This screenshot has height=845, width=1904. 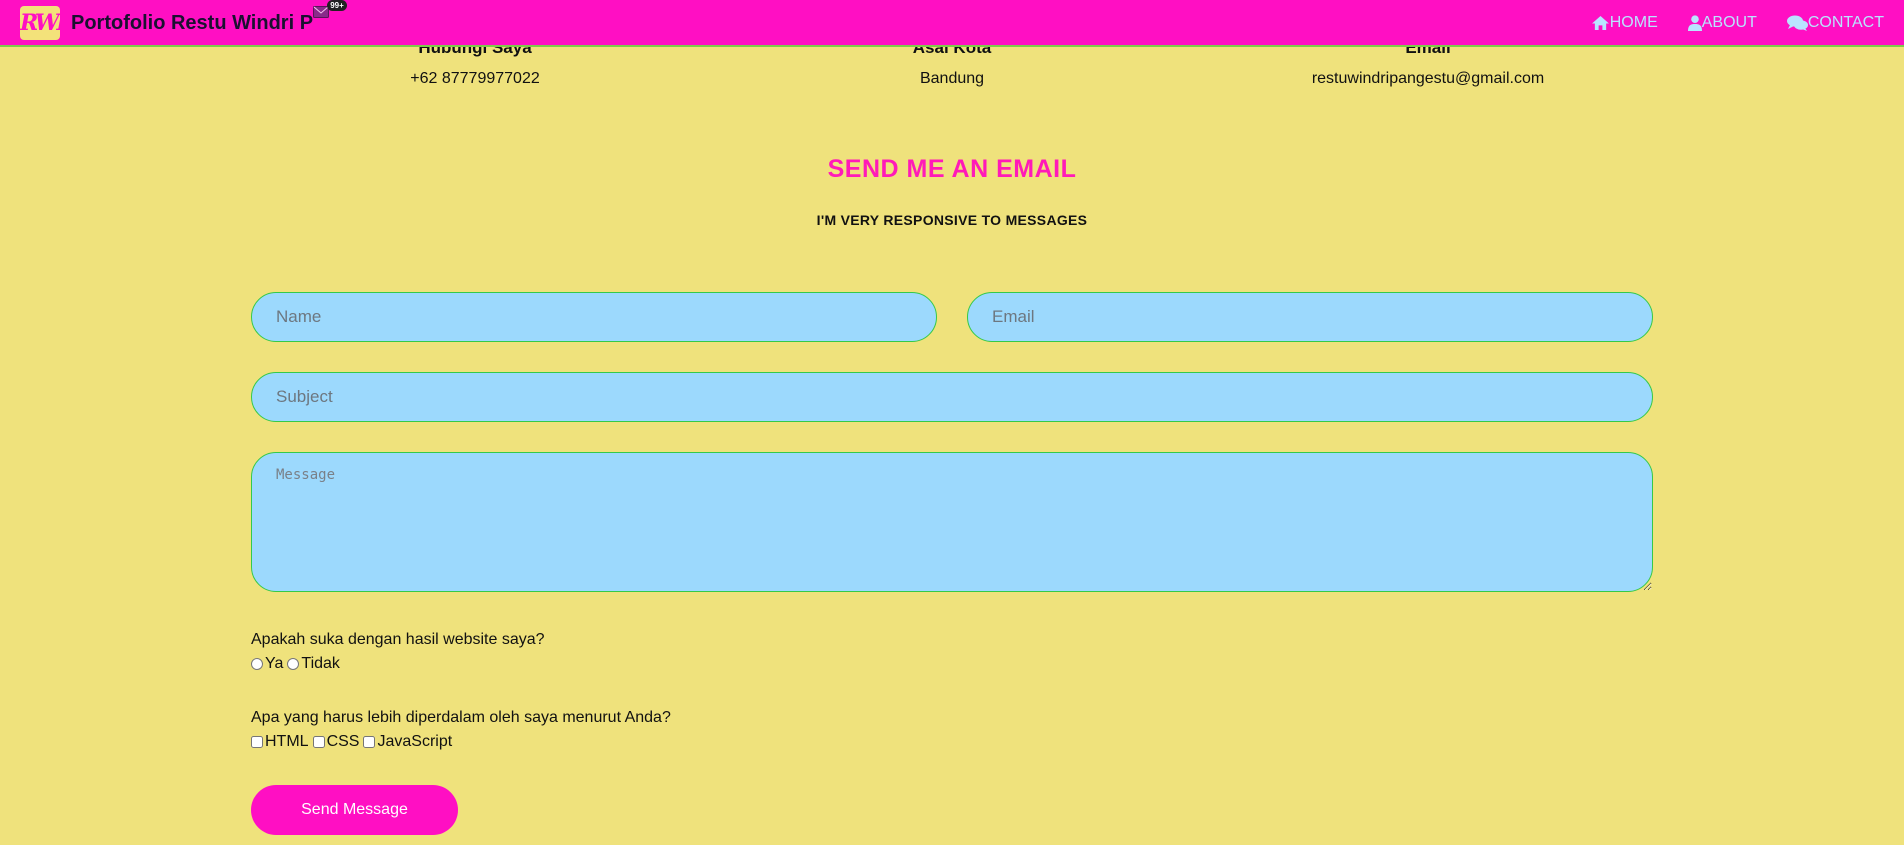 What do you see at coordinates (337, 5) in the screenshot?
I see `notification-badge: 99+` at bounding box center [337, 5].